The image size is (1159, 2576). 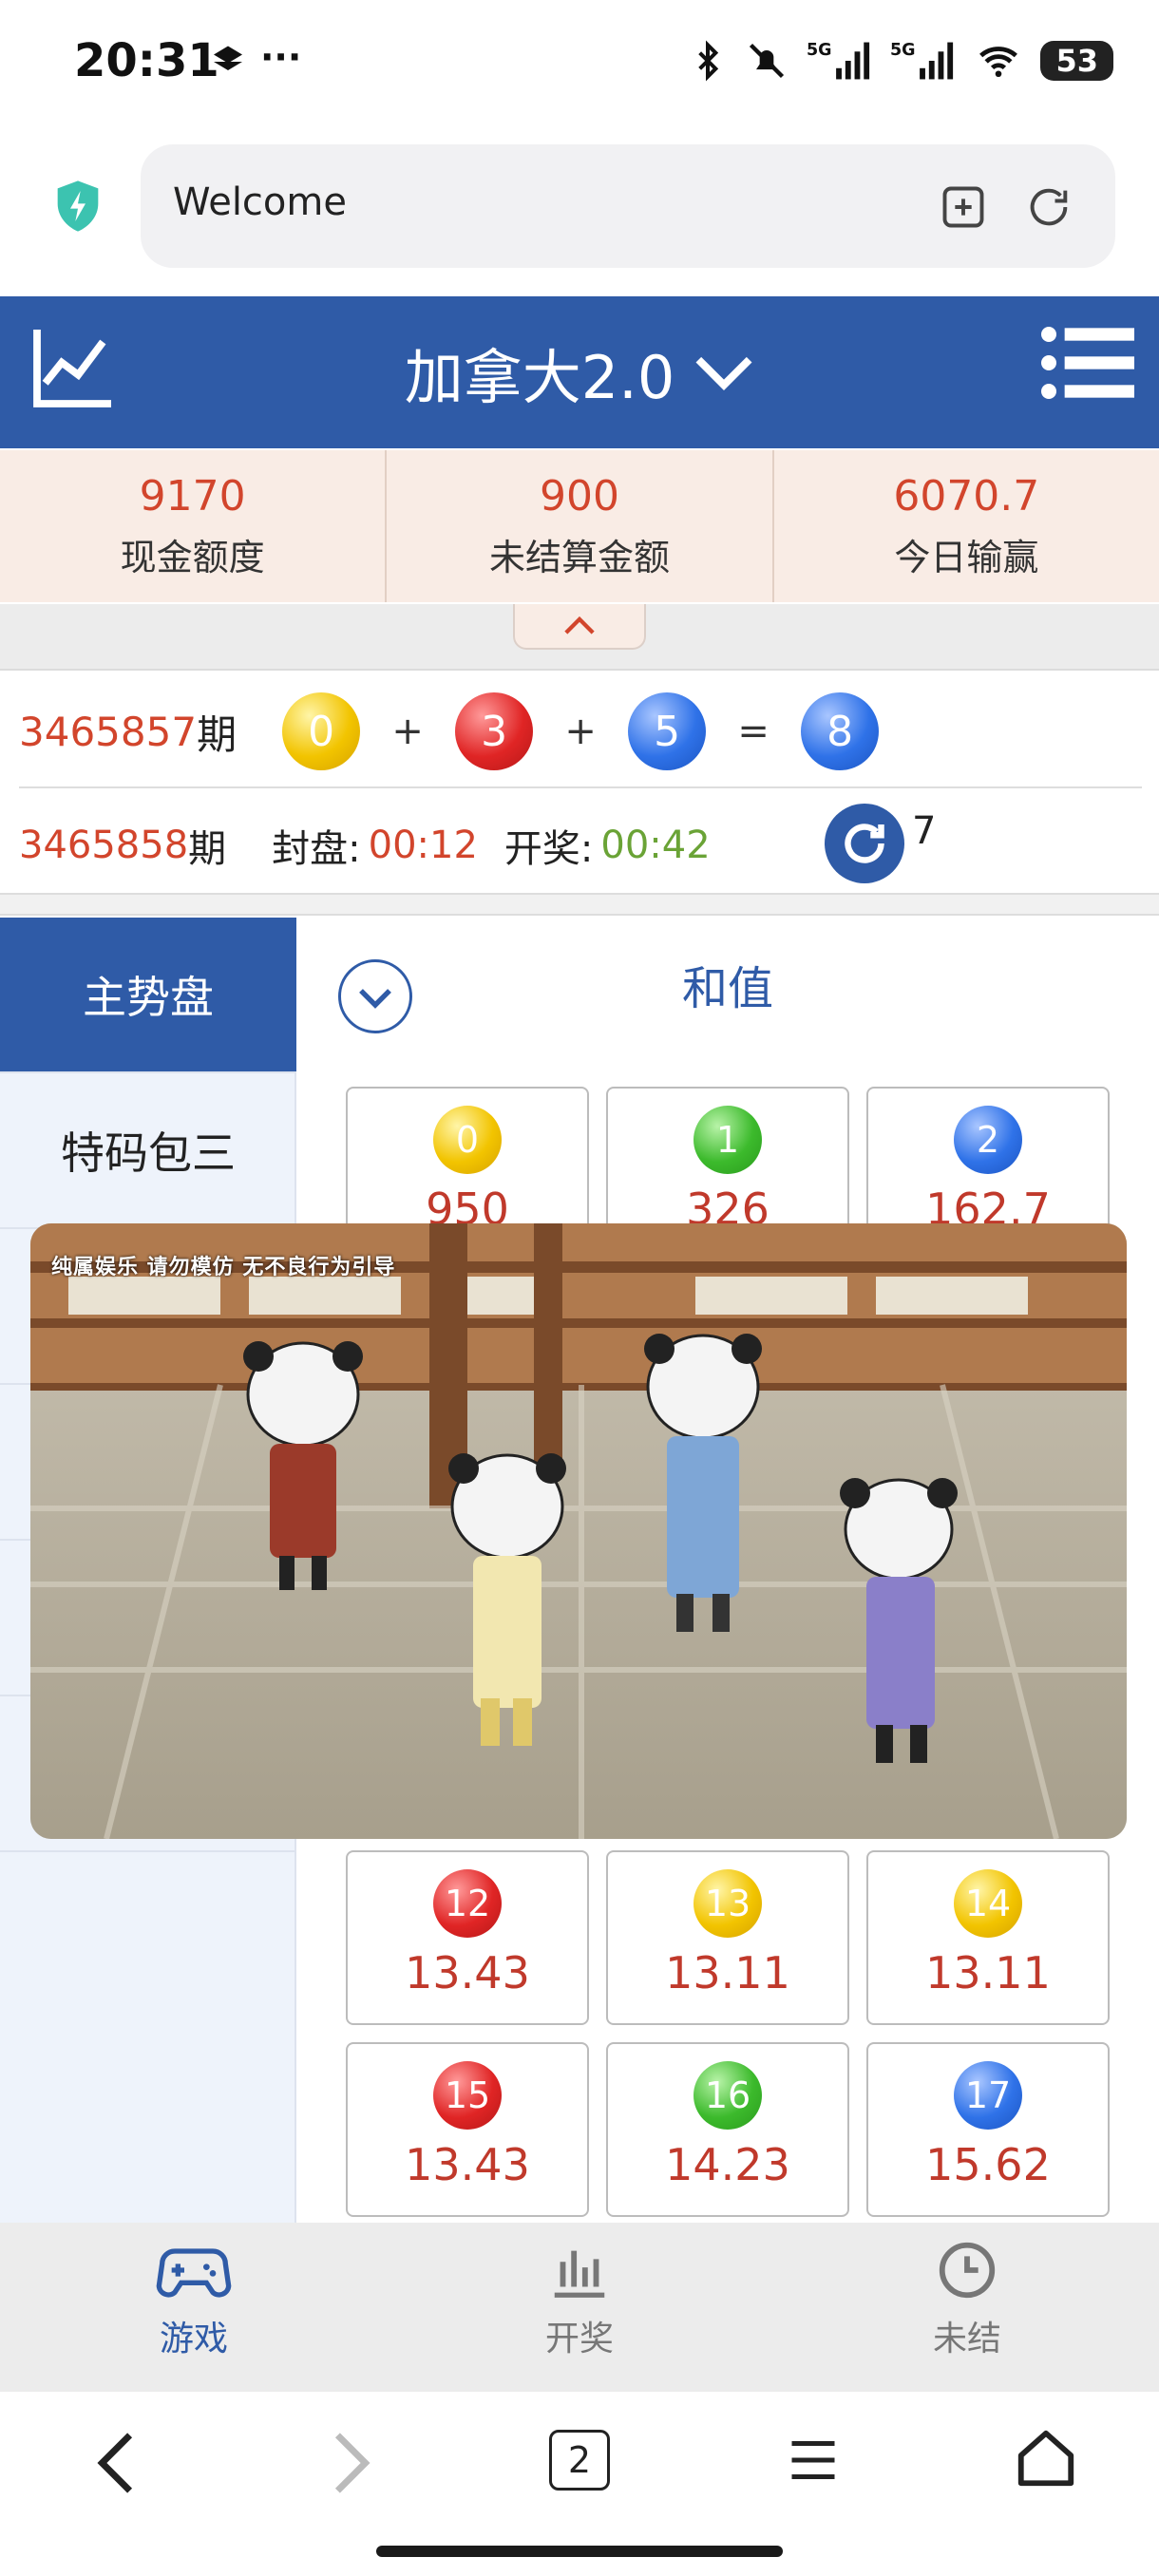 What do you see at coordinates (115, 2465) in the screenshot?
I see `back-icon` at bounding box center [115, 2465].